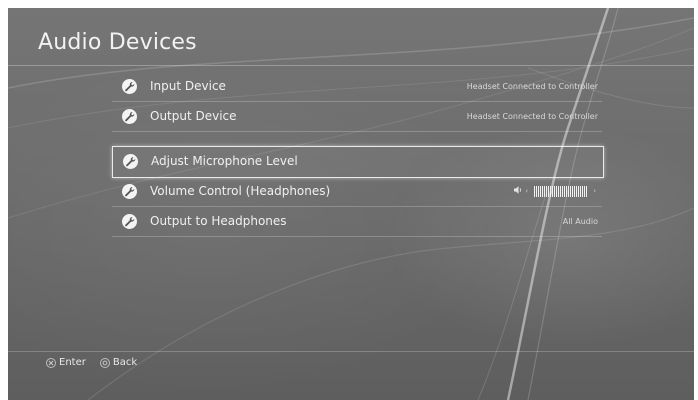 The height and width of the screenshot is (400, 698). I want to click on menu-item-label: Volume Control (Headphones), so click(240, 191).